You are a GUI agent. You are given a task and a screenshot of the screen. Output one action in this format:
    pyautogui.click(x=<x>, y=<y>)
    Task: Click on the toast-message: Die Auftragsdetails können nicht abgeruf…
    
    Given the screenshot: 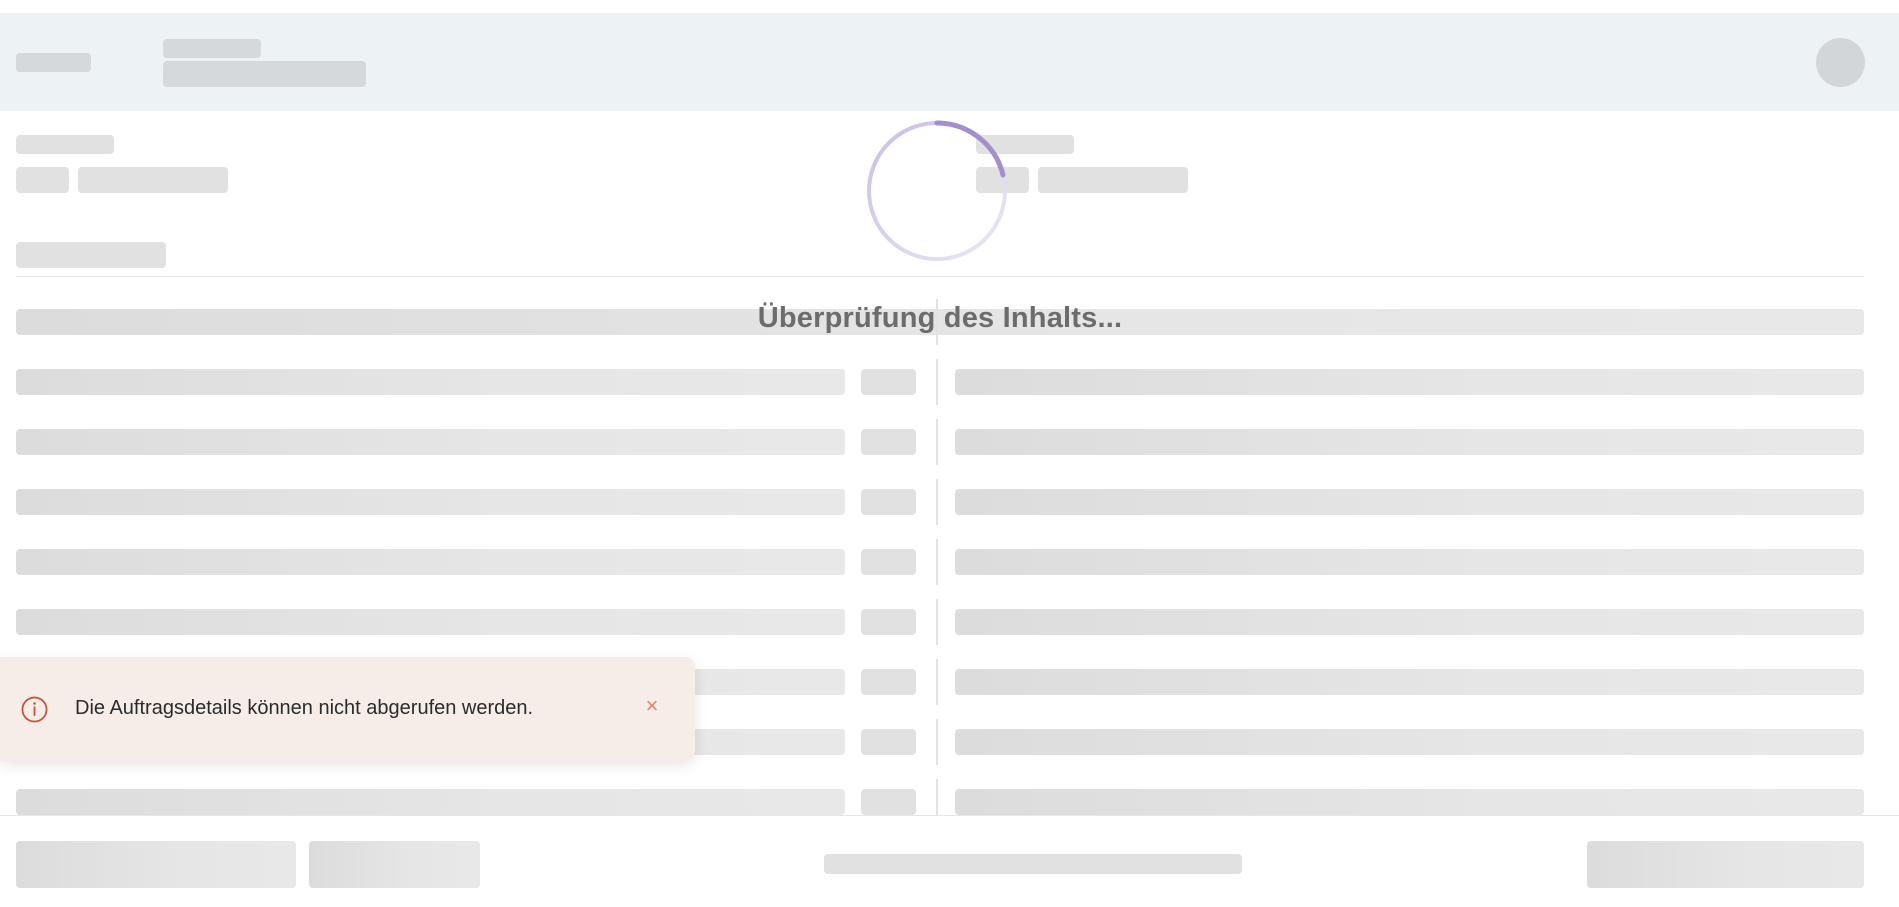 What is the action you would take?
    pyautogui.click(x=304, y=708)
    